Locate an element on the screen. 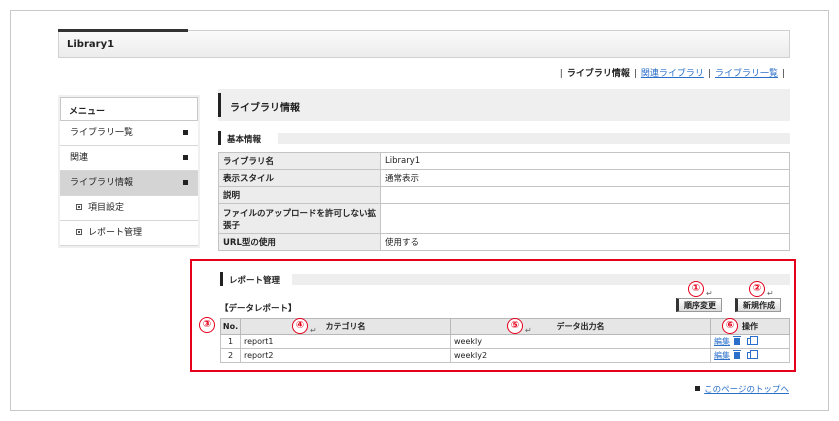  annotation-marker-5: ⑤ is located at coordinates (515, 326).